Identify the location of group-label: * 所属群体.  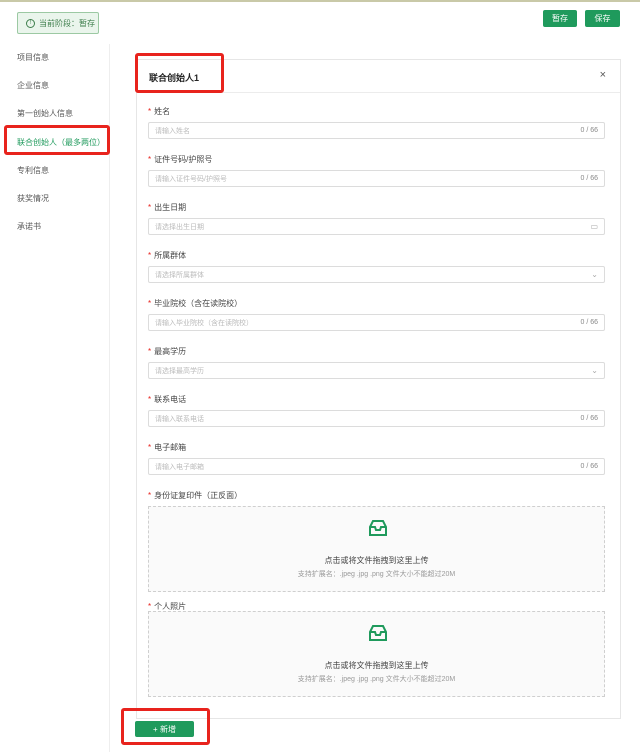
(167, 255).